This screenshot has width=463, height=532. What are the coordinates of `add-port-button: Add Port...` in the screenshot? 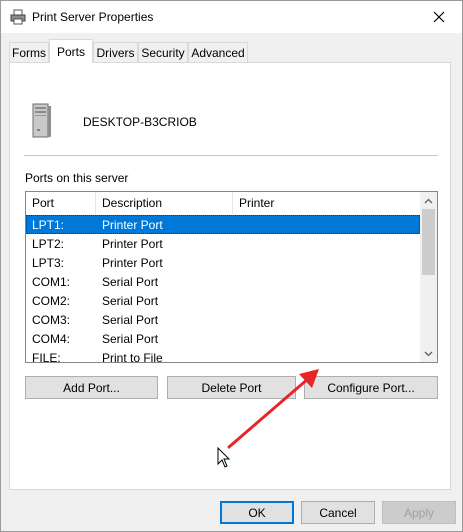 It's located at (91, 387).